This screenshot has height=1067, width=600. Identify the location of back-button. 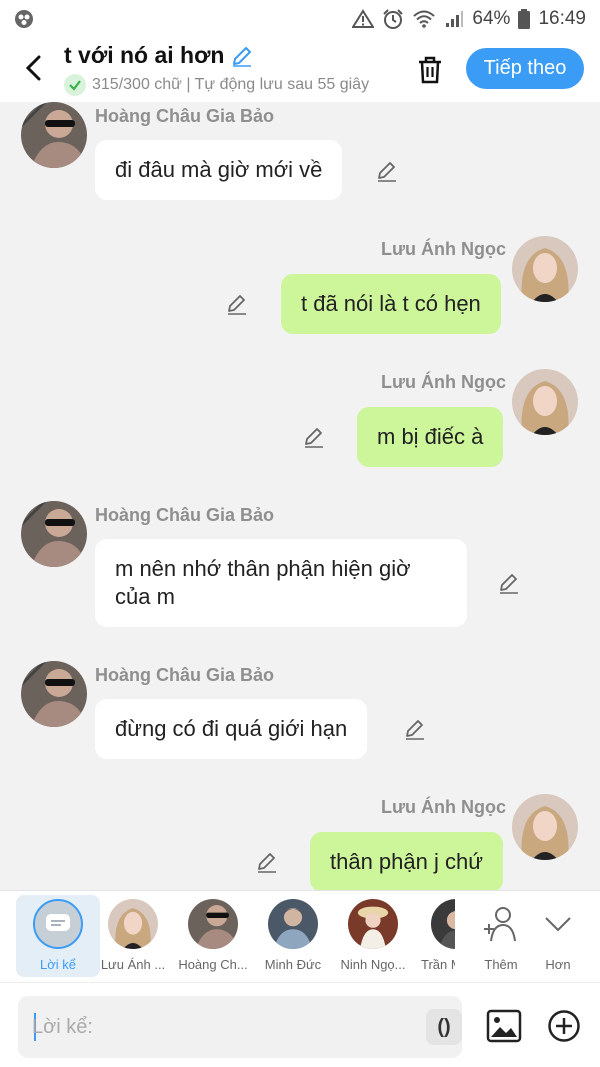
(34, 68).